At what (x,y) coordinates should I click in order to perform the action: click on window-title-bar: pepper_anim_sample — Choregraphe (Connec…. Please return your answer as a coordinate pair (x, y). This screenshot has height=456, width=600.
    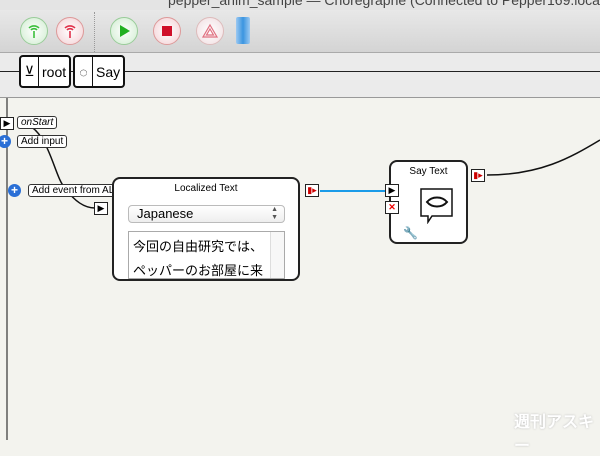
    Looking at the image, I should click on (300, 5).